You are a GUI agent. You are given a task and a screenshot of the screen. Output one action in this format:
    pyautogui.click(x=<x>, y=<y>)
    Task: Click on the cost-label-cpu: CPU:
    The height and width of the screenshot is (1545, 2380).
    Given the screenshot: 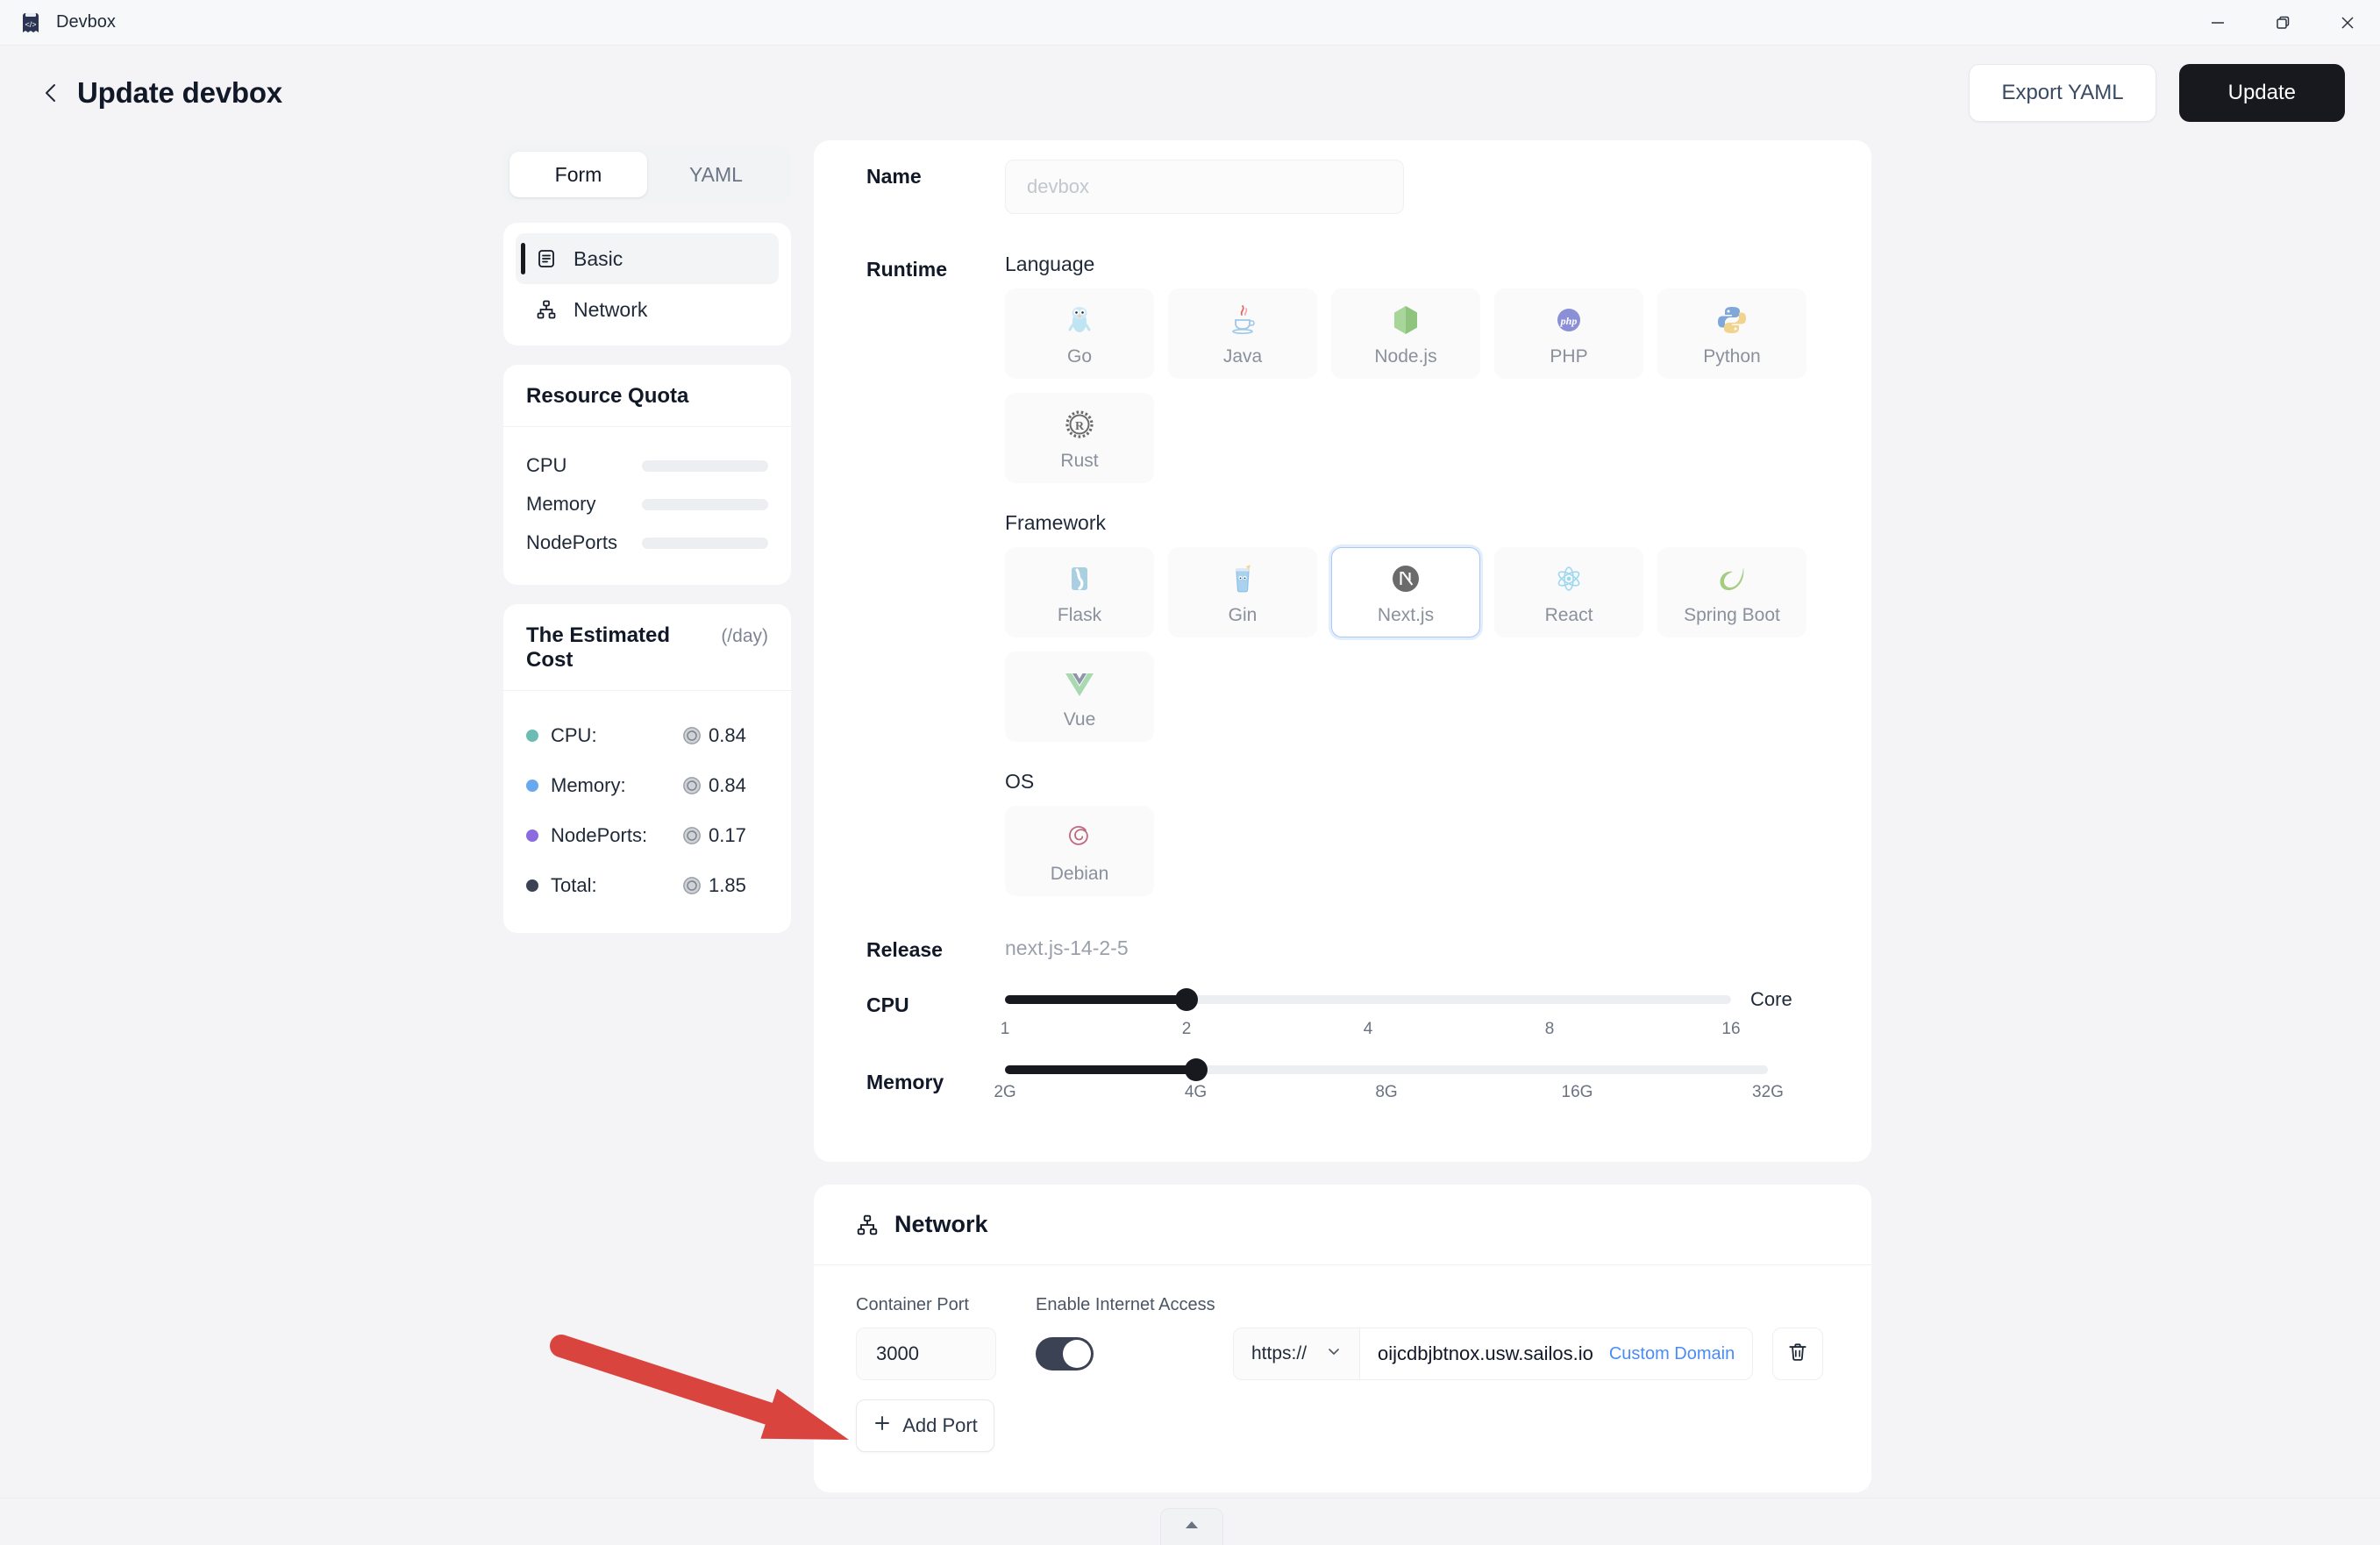 What is the action you would take?
    pyautogui.click(x=574, y=734)
    